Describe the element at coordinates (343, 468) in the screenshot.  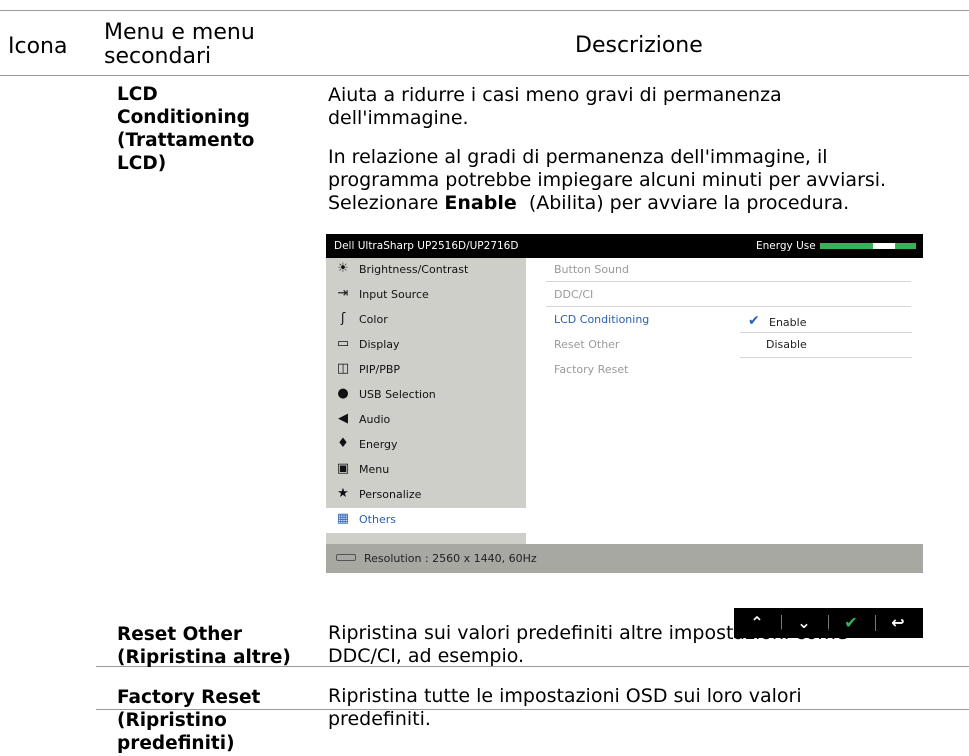
I see `menu-icon: ▣` at that location.